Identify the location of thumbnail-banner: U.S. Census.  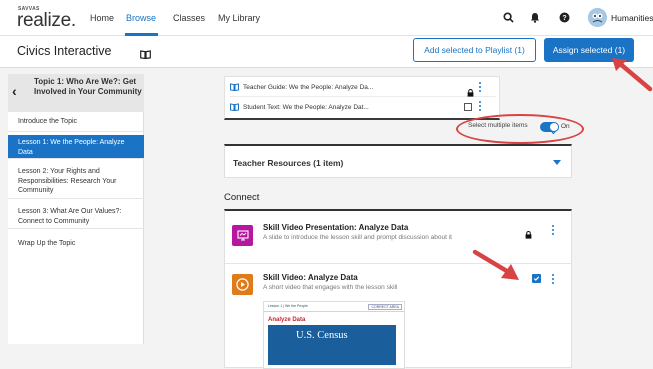
(332, 345).